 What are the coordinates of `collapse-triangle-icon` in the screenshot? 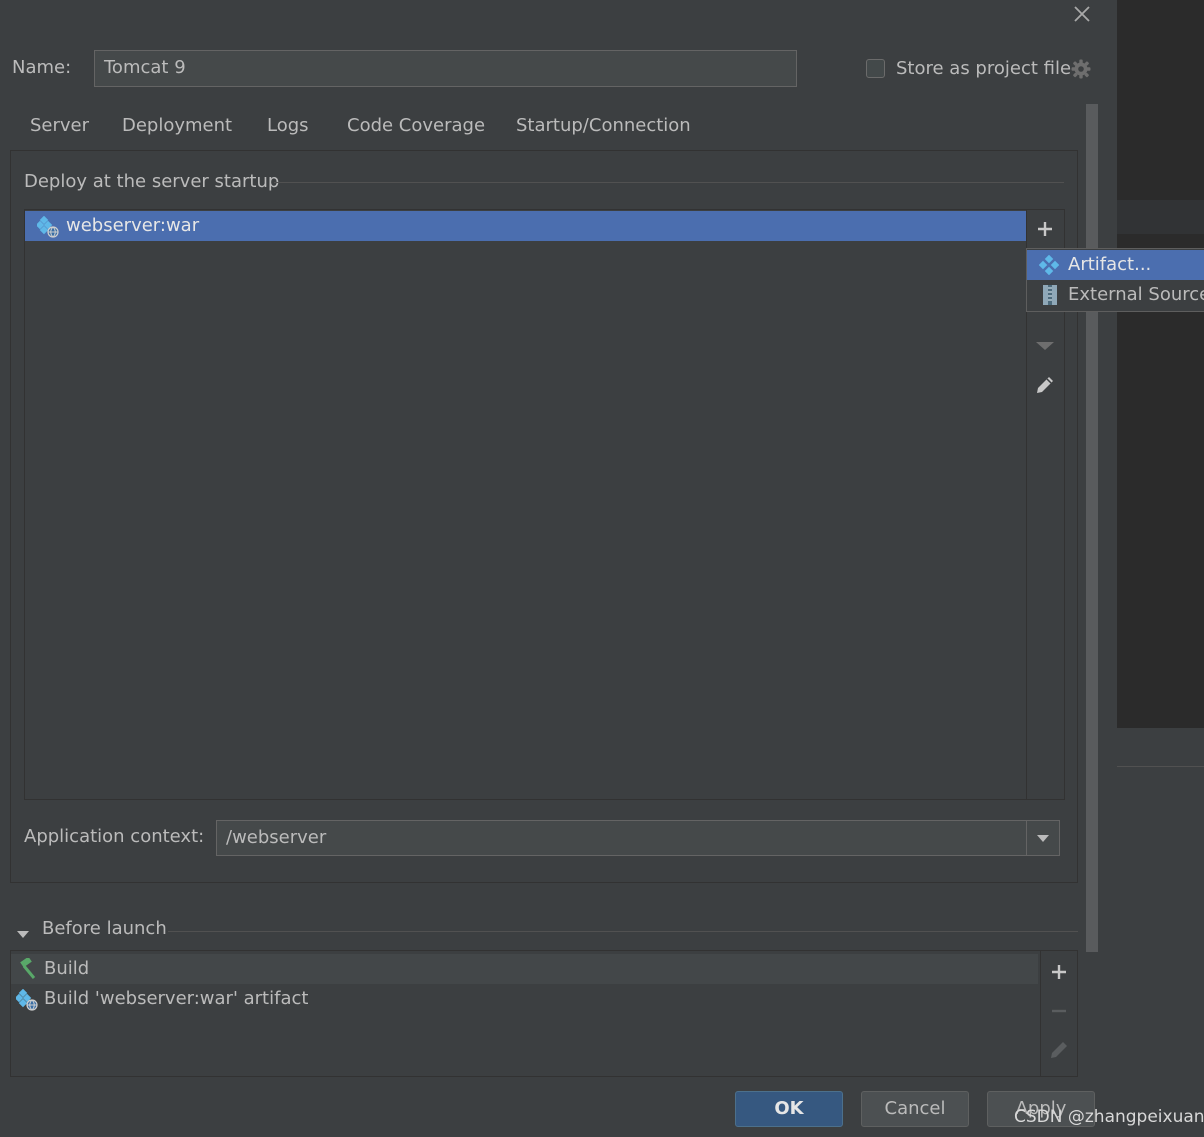 It's located at (23, 931).